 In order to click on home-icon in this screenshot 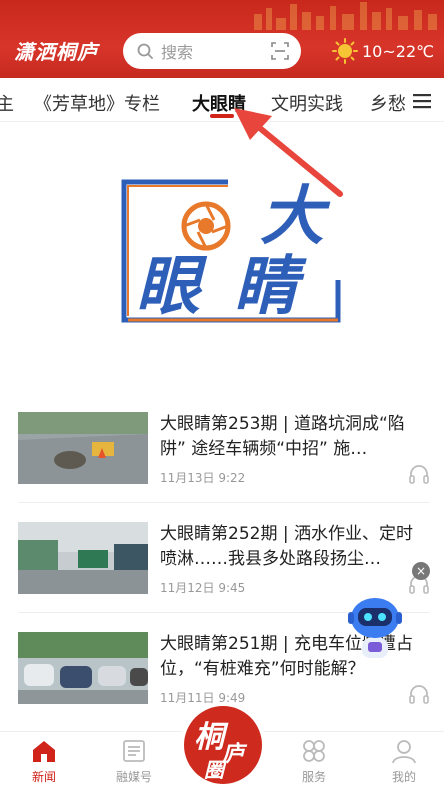, I will do `click(44, 751)`.